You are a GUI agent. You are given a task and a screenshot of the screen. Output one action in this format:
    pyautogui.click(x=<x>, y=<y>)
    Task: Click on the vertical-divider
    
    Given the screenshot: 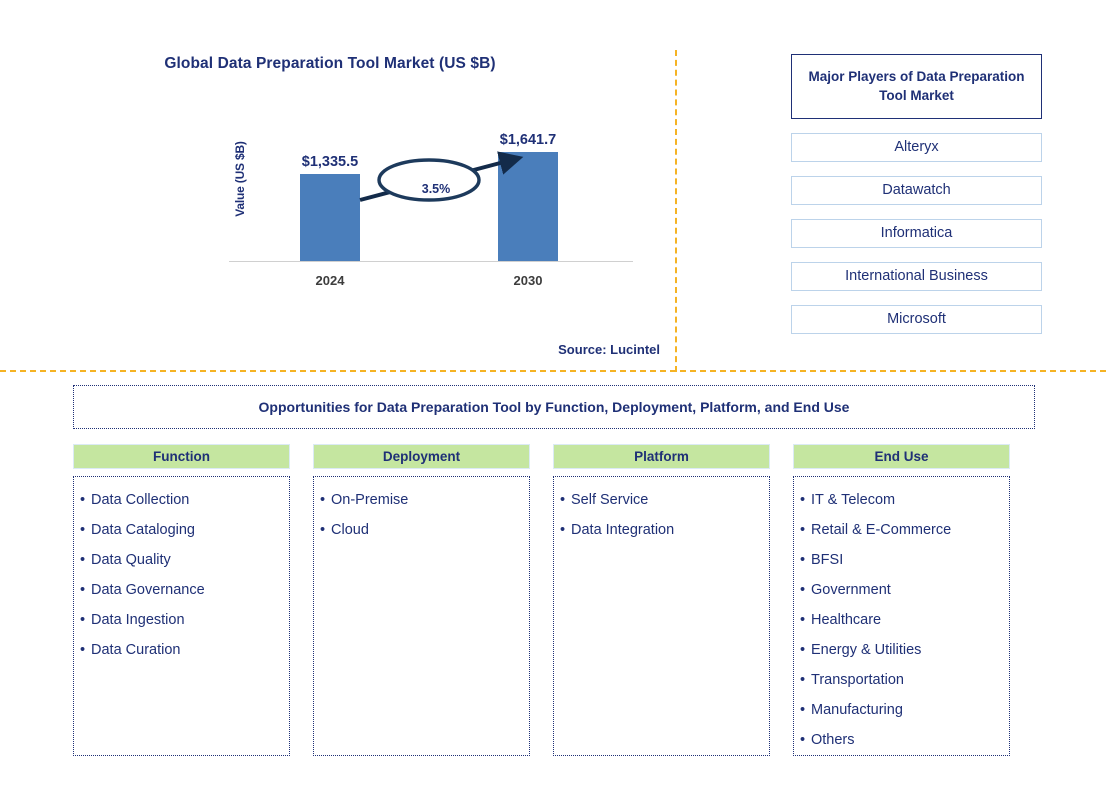 What is the action you would take?
    pyautogui.click(x=676, y=211)
    